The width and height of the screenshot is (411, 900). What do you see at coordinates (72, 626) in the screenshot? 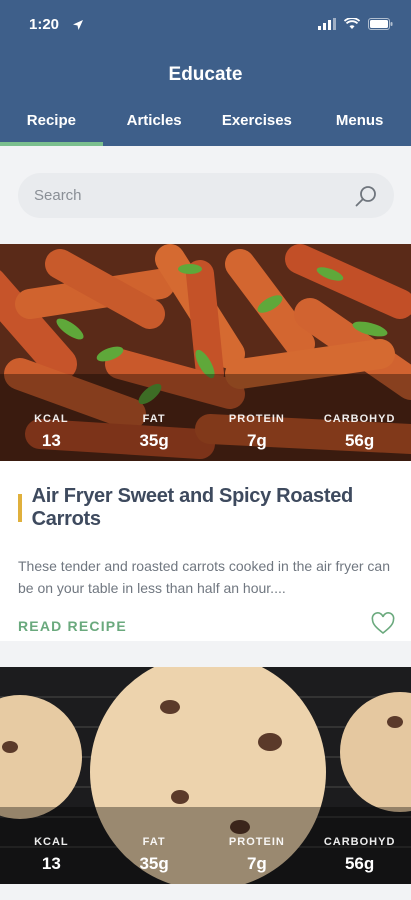
I see `read-recipe-link: READ RECIPE` at bounding box center [72, 626].